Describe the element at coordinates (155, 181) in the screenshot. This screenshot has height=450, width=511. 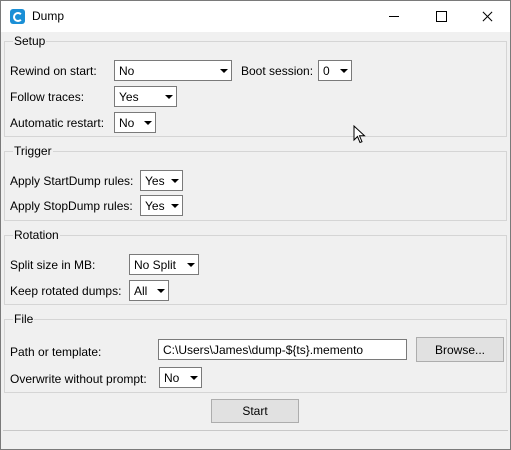
I see `apply-startdump-value: Yes` at that location.